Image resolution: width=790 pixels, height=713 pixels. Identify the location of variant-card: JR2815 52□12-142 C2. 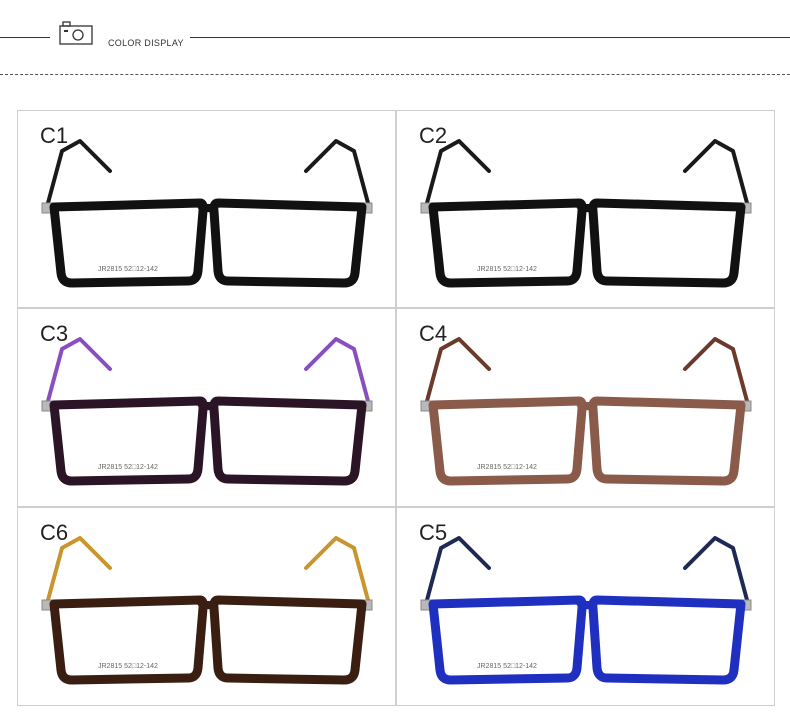
(585, 209).